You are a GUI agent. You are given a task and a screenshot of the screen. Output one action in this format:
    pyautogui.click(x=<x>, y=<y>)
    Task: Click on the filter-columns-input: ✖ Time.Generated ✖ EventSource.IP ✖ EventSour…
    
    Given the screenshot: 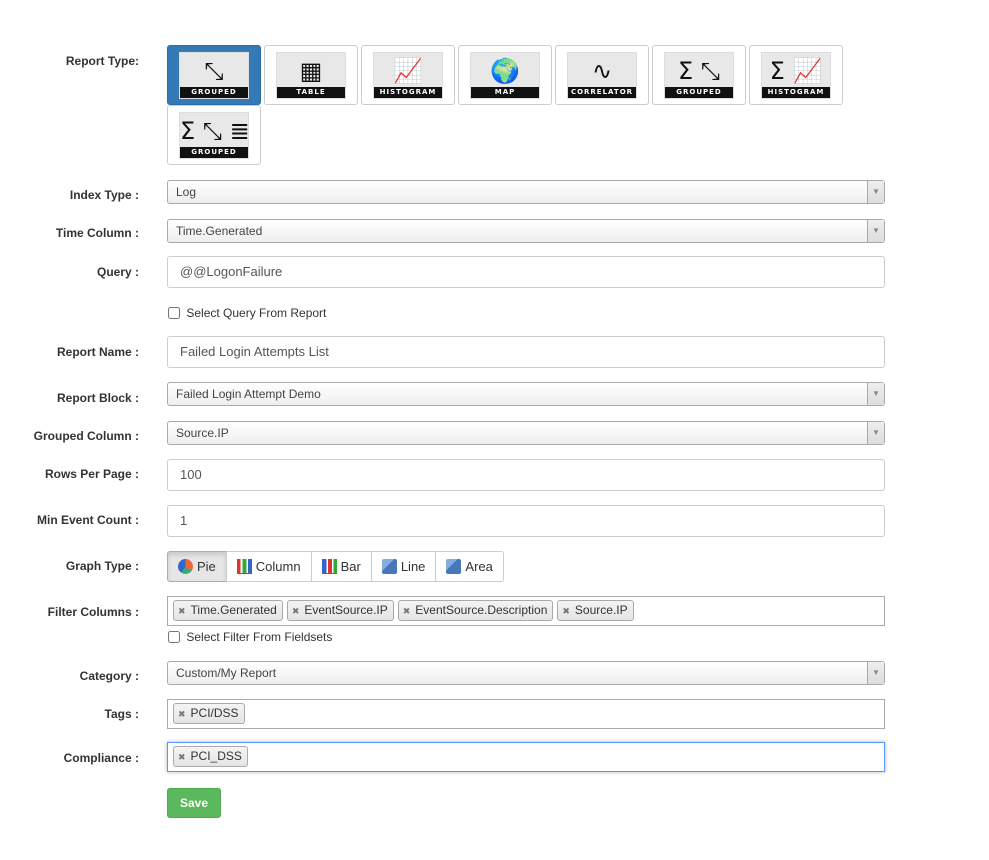 What is the action you would take?
    pyautogui.click(x=526, y=611)
    